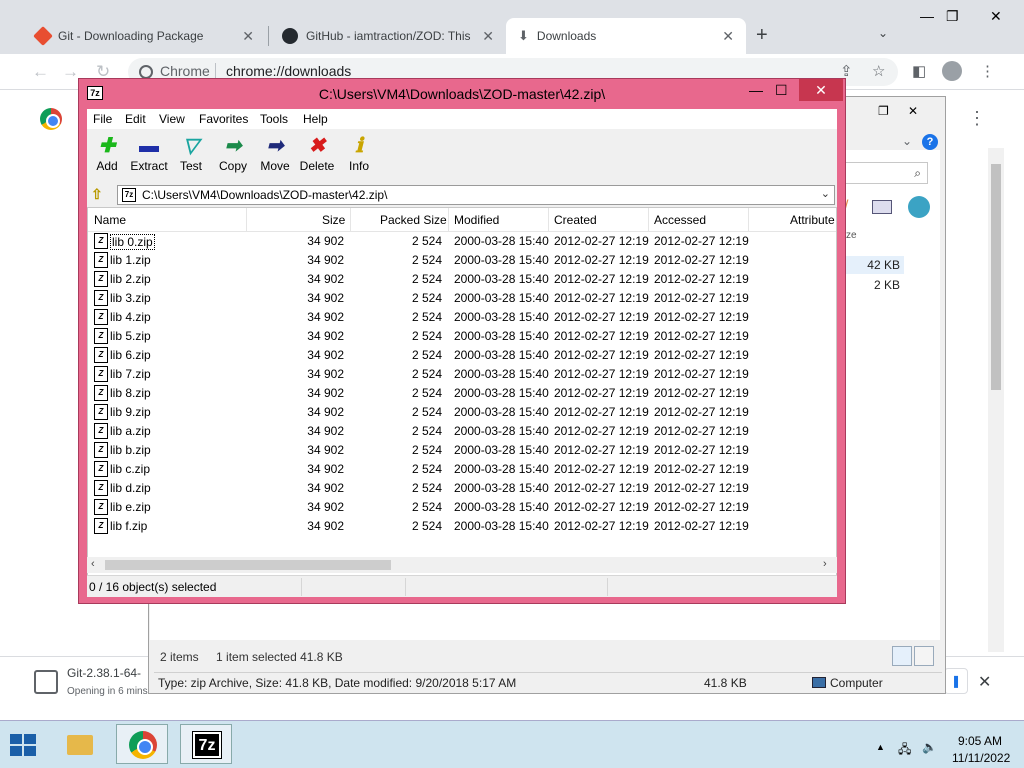  Describe the element at coordinates (812, 220) in the screenshot. I see `column-attribute: Attribute` at that location.